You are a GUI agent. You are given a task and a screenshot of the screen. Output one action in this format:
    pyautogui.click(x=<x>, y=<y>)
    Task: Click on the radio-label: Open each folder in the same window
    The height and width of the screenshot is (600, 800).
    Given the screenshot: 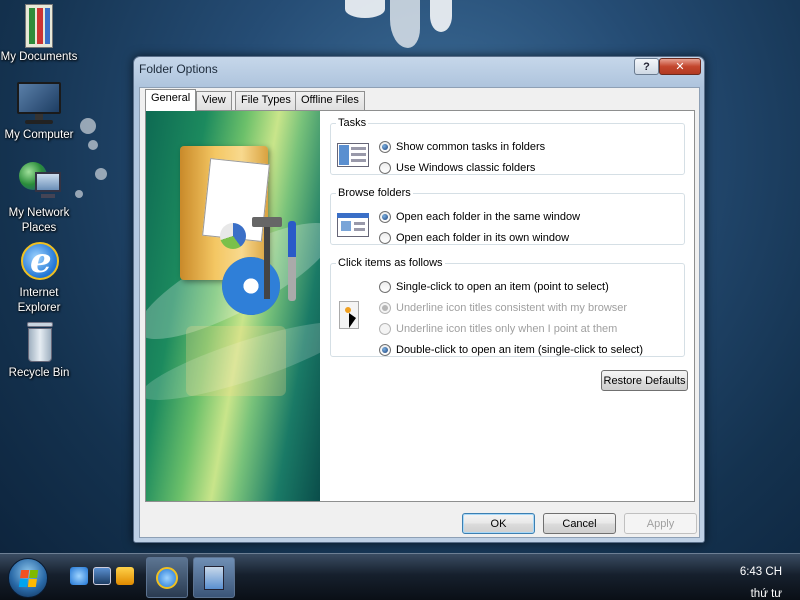 What is the action you would take?
    pyautogui.click(x=488, y=217)
    